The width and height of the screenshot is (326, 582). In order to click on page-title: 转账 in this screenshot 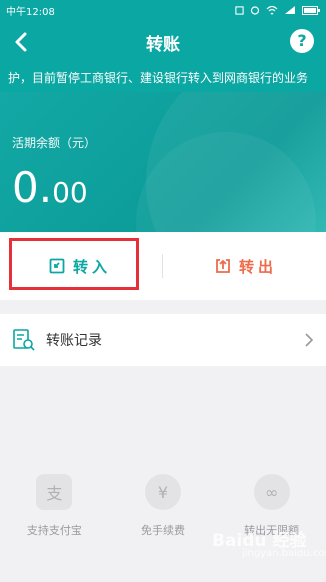, I will do `click(163, 45)`.